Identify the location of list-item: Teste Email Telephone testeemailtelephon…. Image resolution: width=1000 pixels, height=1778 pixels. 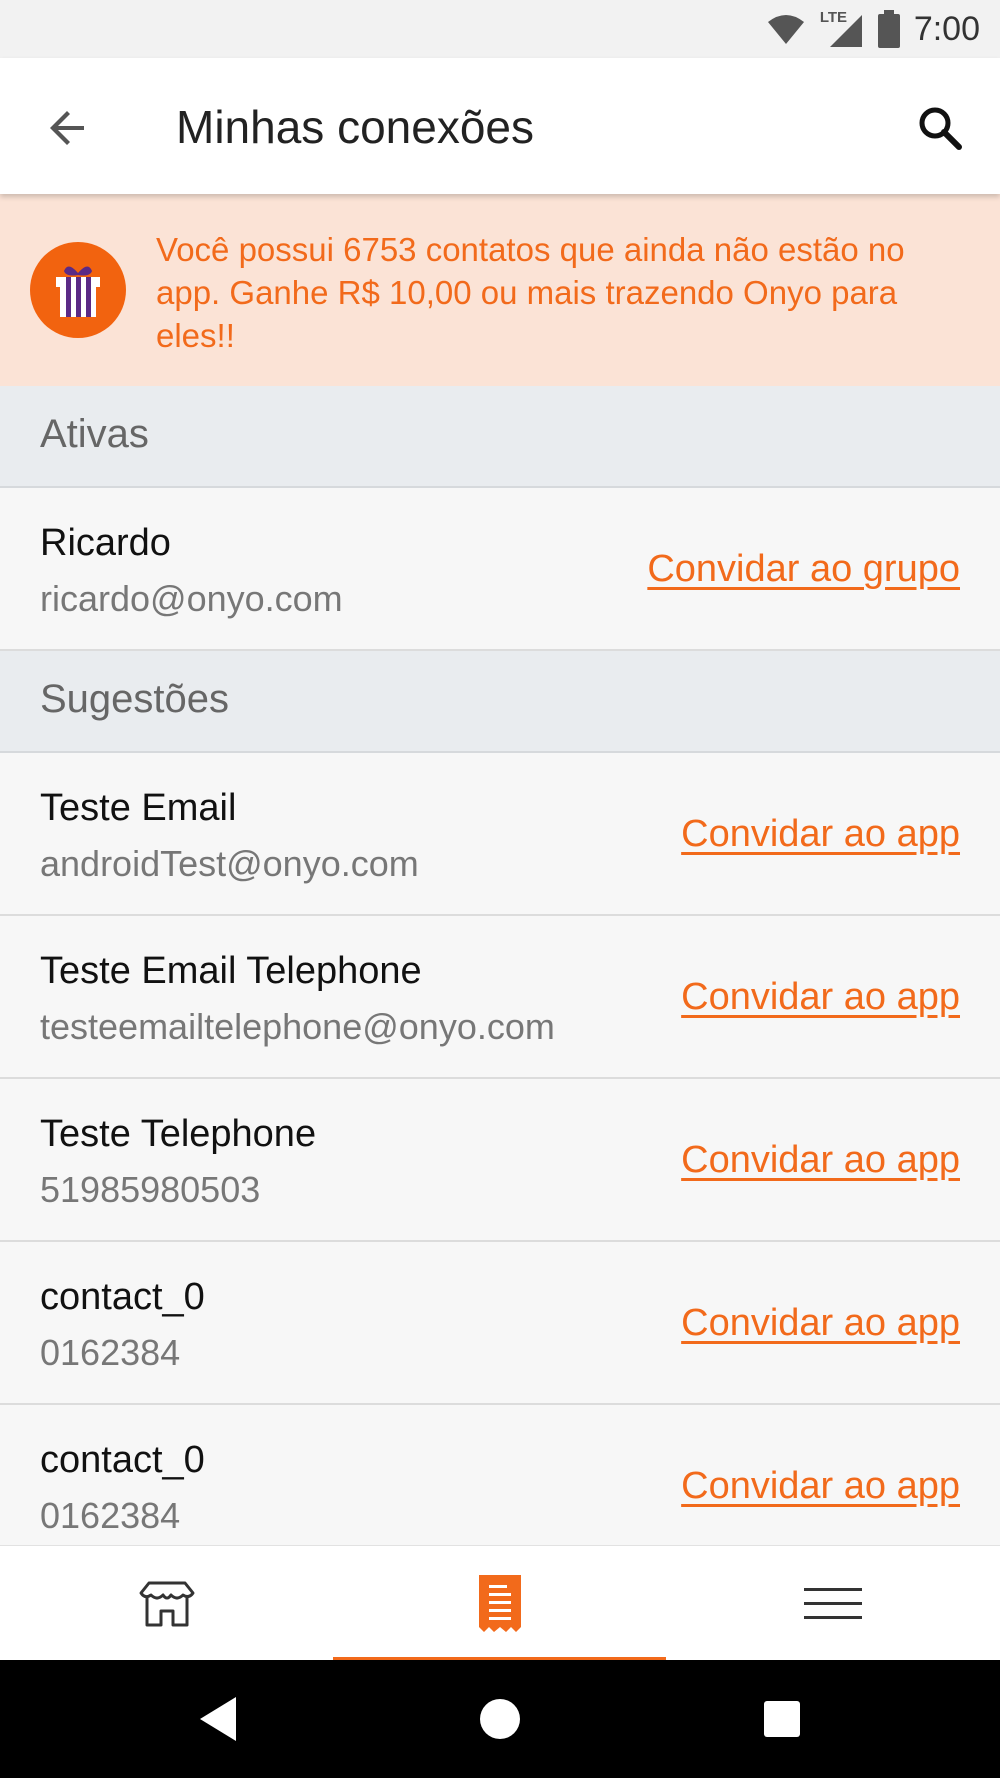
(500, 997).